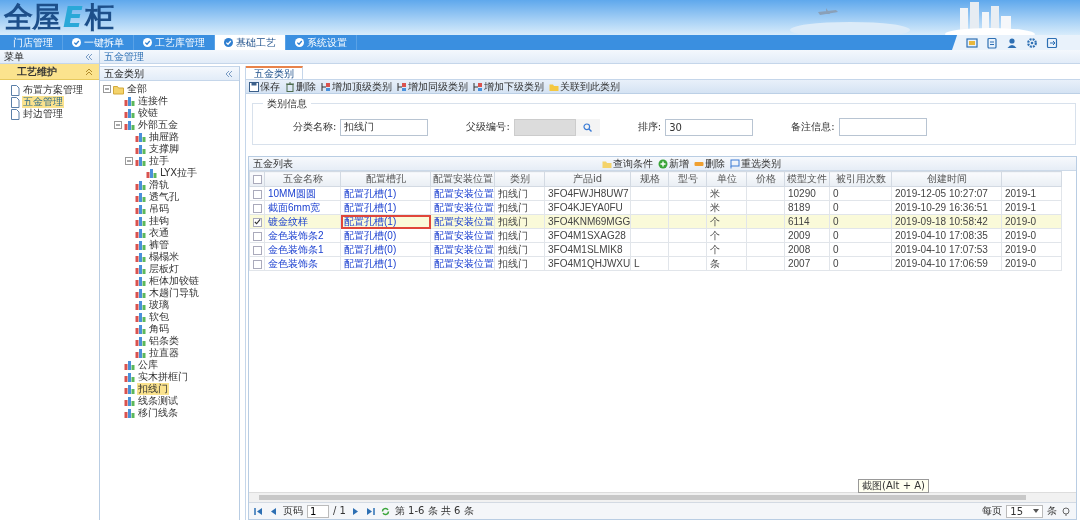 The height and width of the screenshot is (520, 1080). I want to click on column-header: 被引用次数, so click(860, 179).